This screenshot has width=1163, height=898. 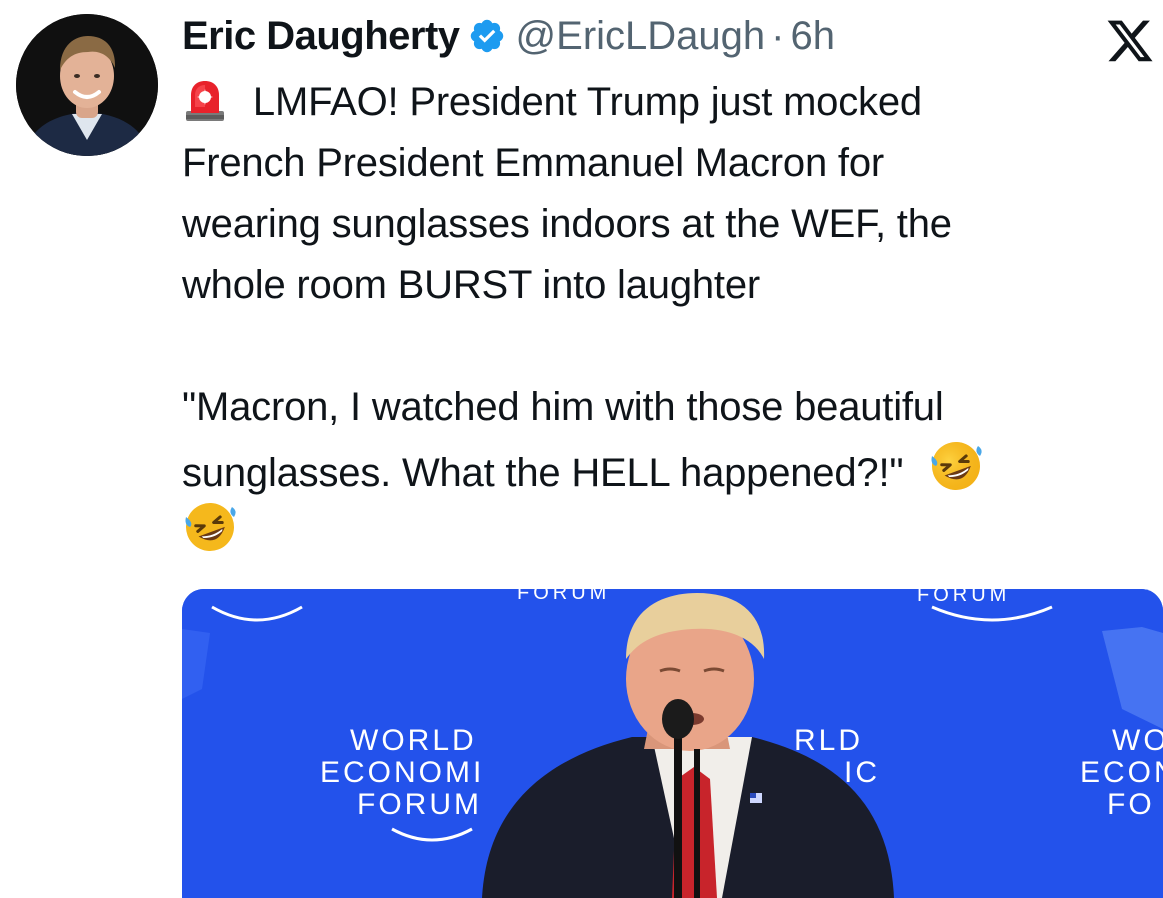 What do you see at coordinates (471, 285) in the screenshot?
I see `tweet-line-4: whole room BURST into laughter` at bounding box center [471, 285].